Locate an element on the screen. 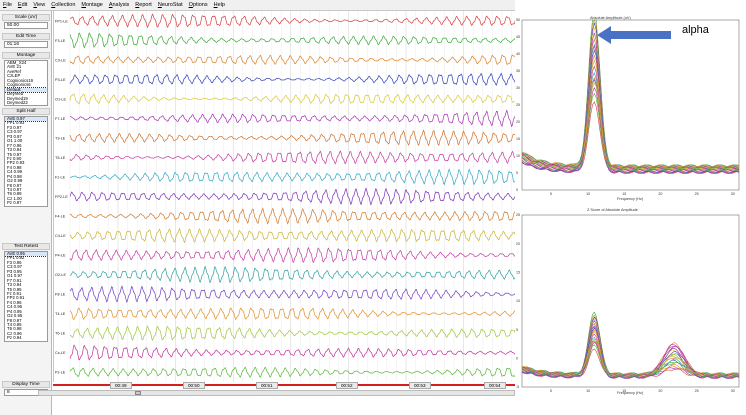  y-tick-label: 45 is located at coordinates (518, 37).